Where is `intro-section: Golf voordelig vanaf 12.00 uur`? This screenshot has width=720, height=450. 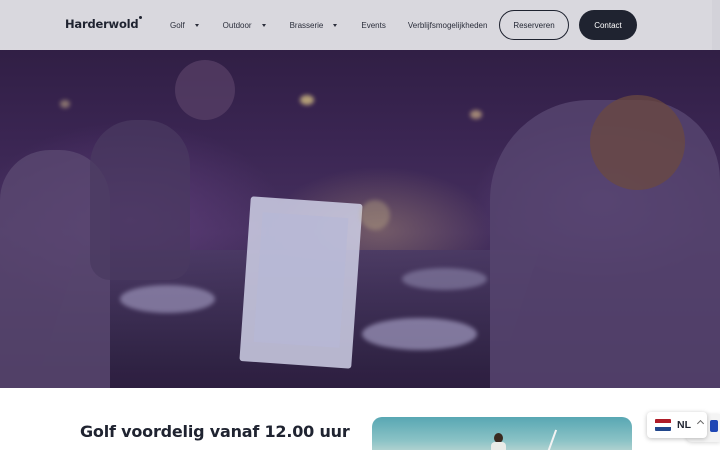
intro-section: Golf voordelig vanaf 12.00 uur is located at coordinates (360, 419).